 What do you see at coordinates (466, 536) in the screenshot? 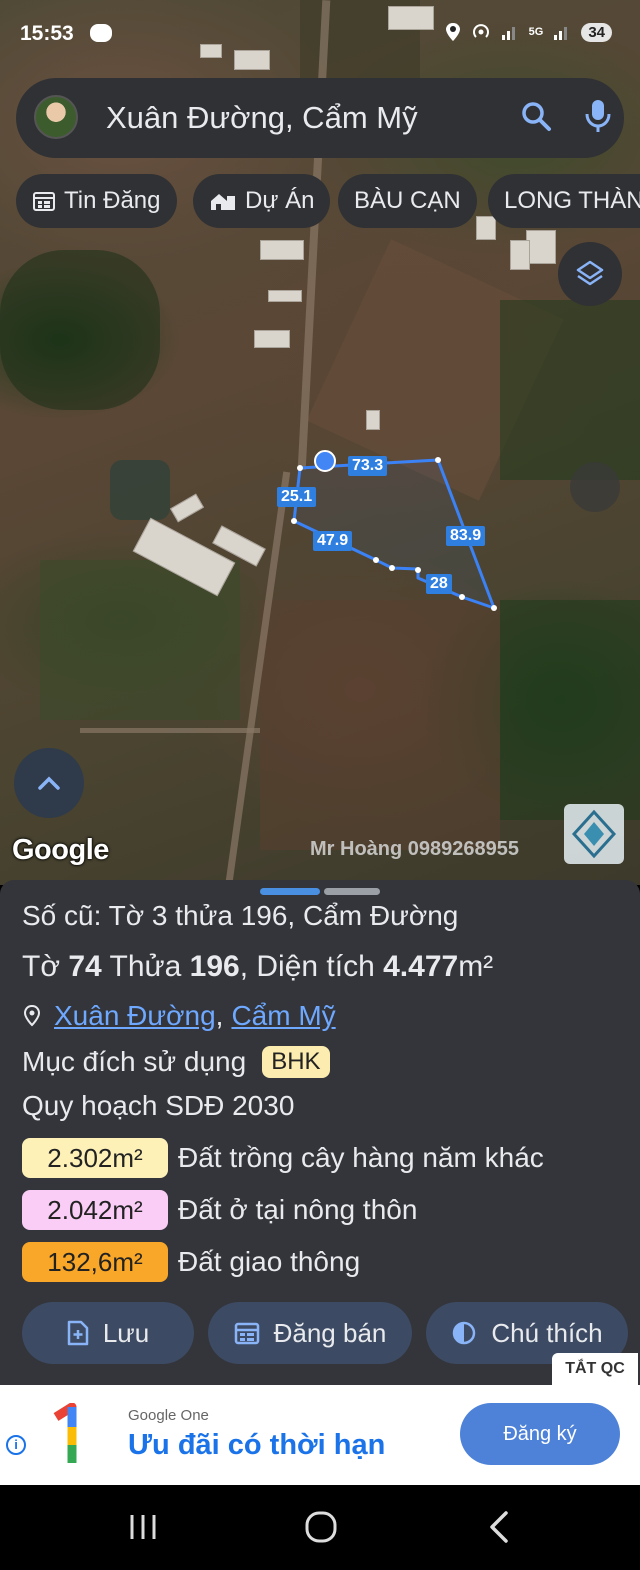
I see `measure-label: 83.9` at bounding box center [466, 536].